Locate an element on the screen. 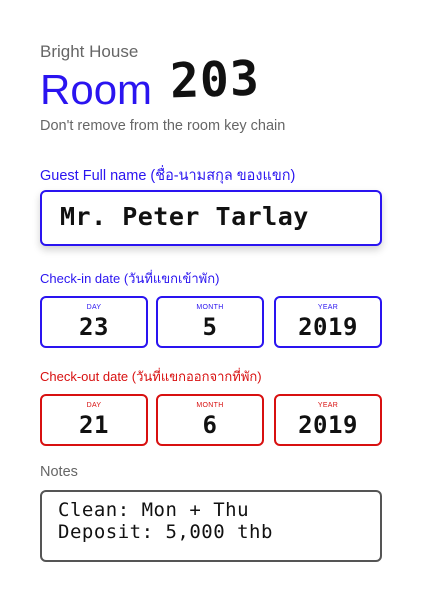  checkout-month-field: MONTH 6 is located at coordinates (210, 420).